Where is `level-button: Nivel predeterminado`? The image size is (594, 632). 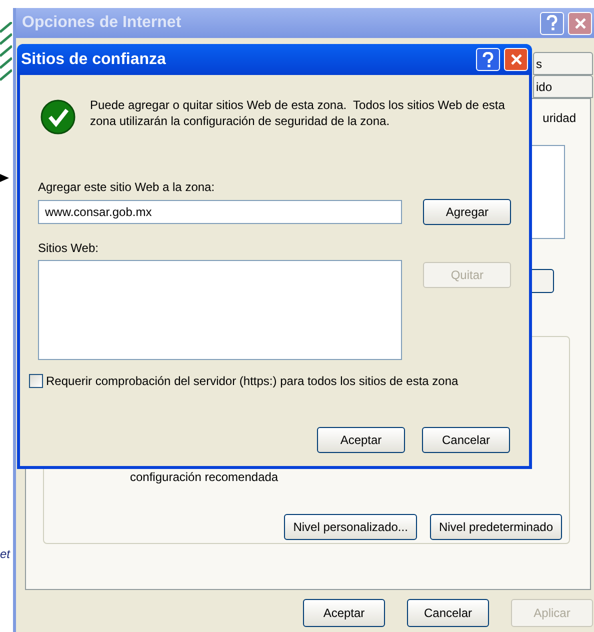
level-button: Nivel predeterminado is located at coordinates (496, 527).